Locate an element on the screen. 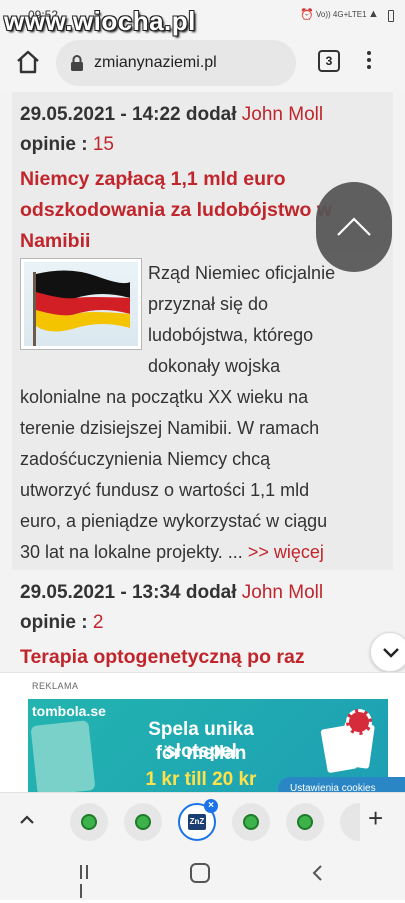  body-line: dokonały wojska is located at coordinates (214, 366).